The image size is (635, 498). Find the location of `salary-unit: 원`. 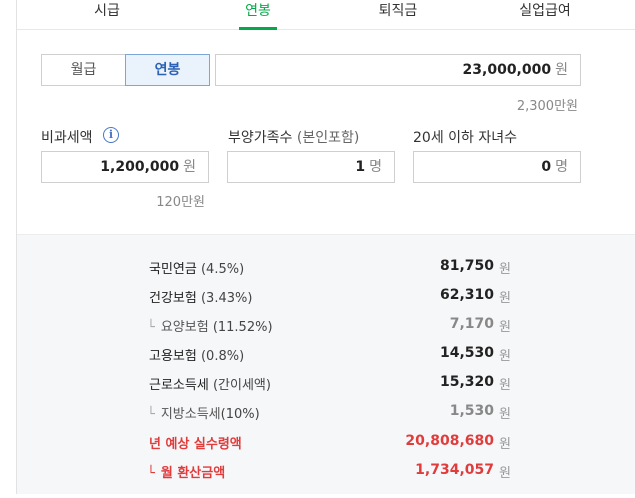

salary-unit: 원 is located at coordinates (561, 70).